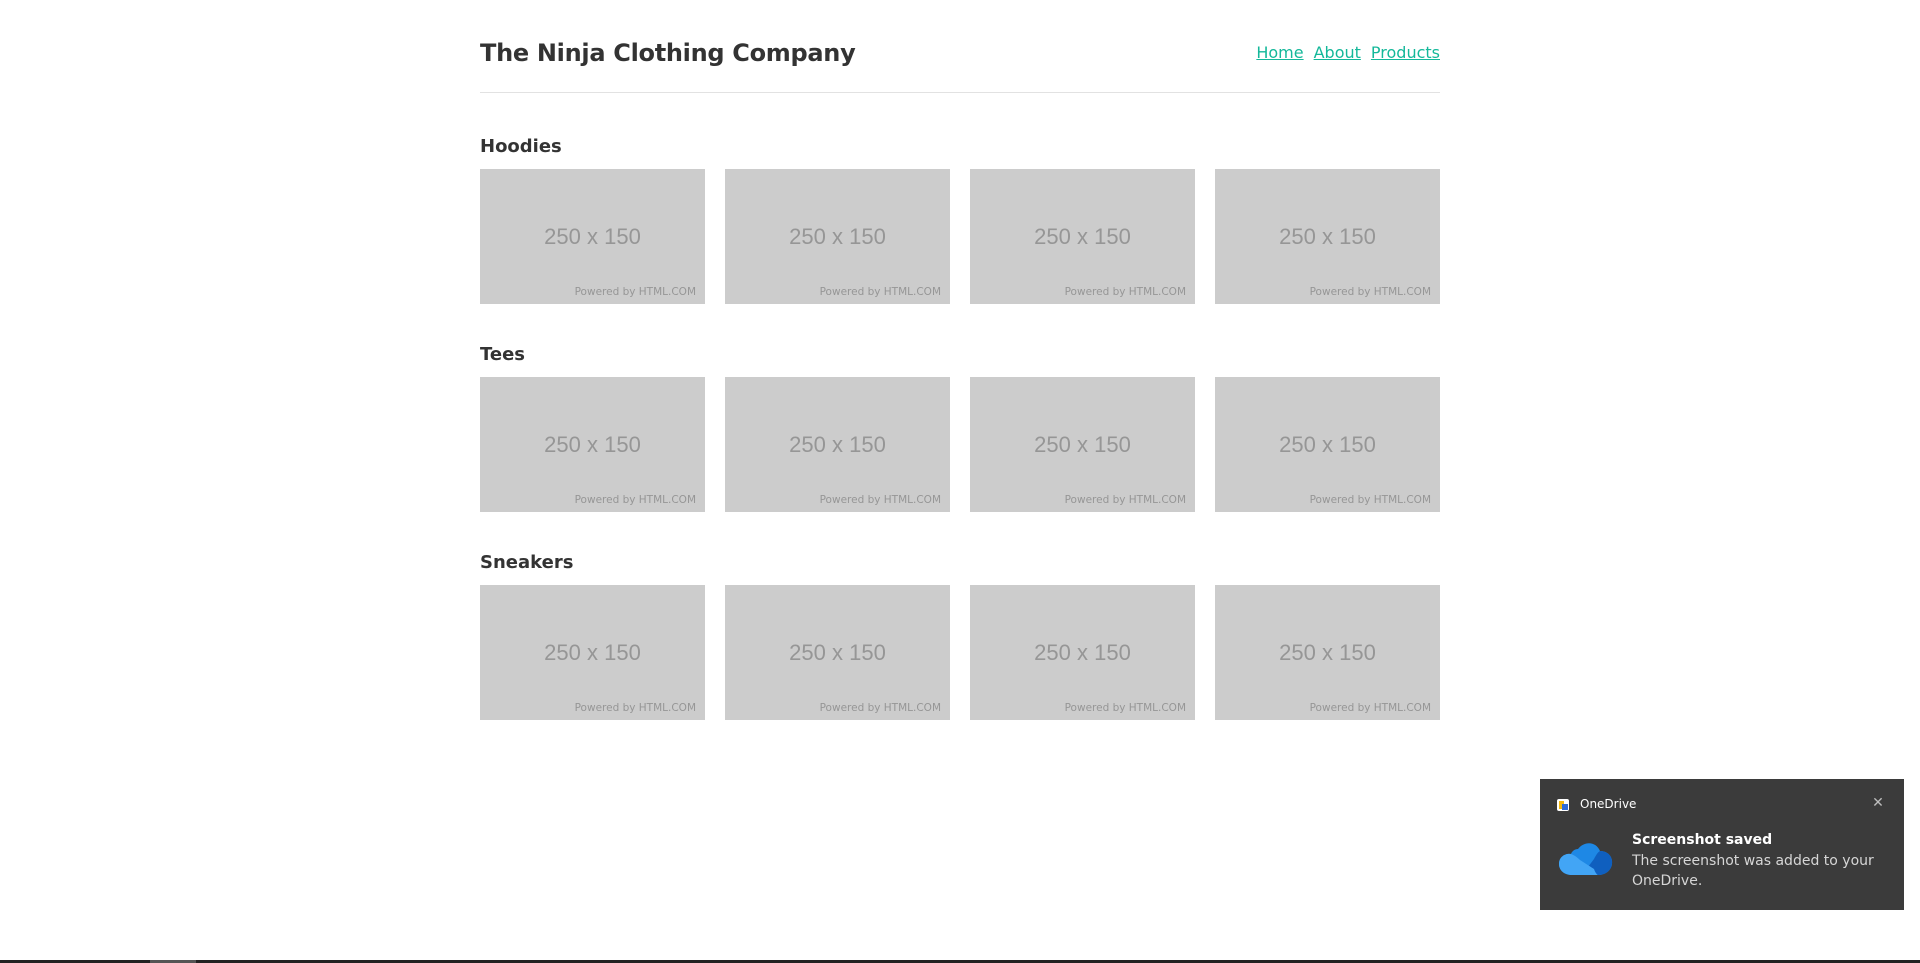 The image size is (1920, 963). I want to click on section-title: Sneakers, so click(527, 562).